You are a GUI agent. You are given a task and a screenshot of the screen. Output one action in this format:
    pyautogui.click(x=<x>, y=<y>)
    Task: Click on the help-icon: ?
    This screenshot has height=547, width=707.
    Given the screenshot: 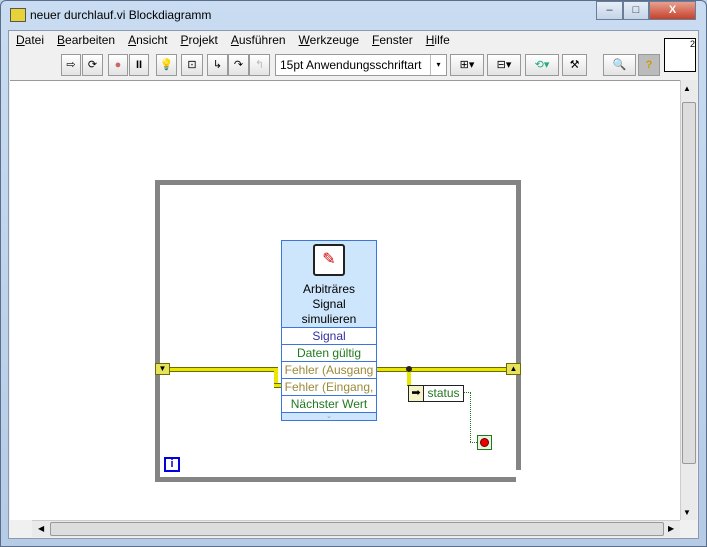 What is the action you would take?
    pyautogui.click(x=649, y=65)
    